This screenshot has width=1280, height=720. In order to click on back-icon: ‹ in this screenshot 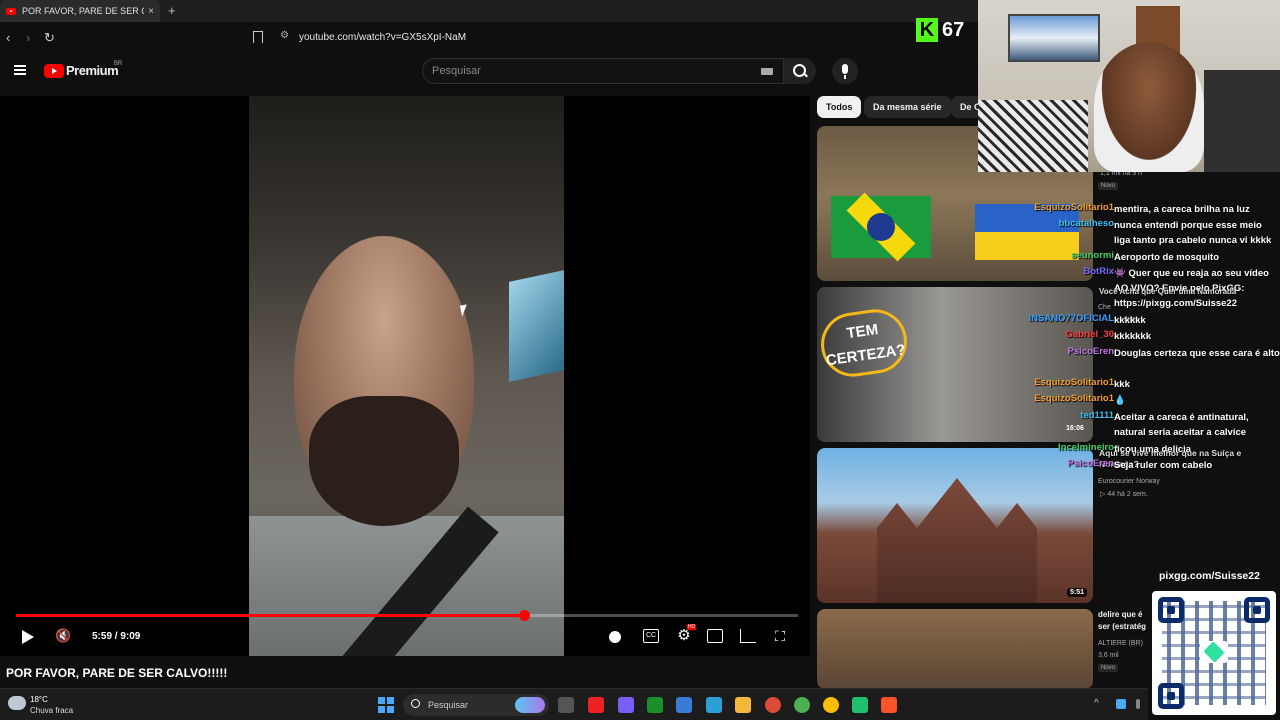, I will do `click(8, 37)`.